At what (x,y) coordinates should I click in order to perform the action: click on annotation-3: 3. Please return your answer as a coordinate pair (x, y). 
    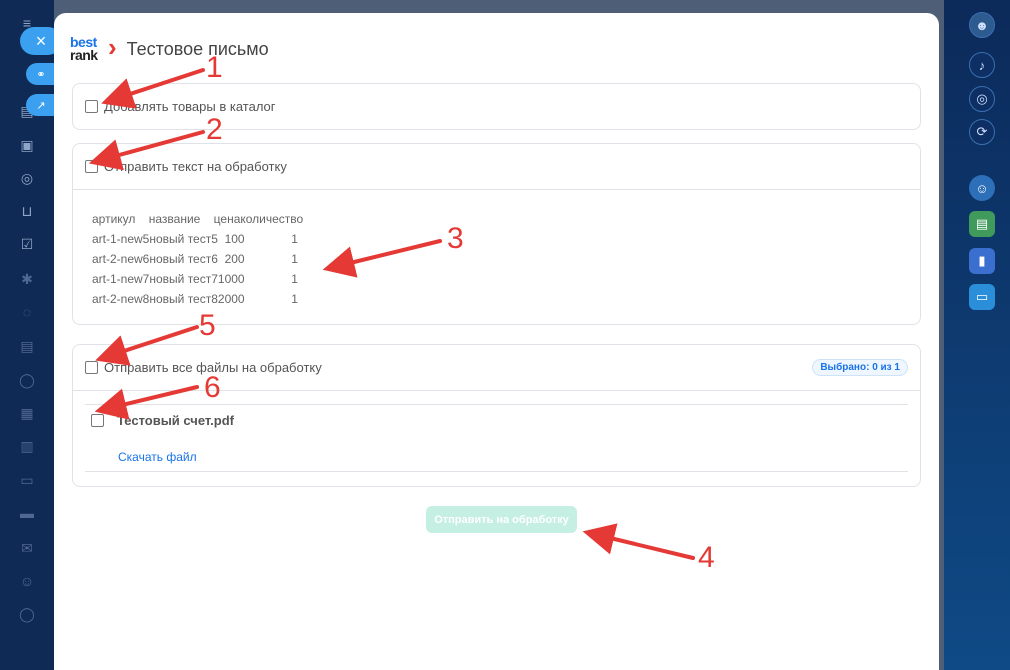
    Looking at the image, I should click on (455, 238).